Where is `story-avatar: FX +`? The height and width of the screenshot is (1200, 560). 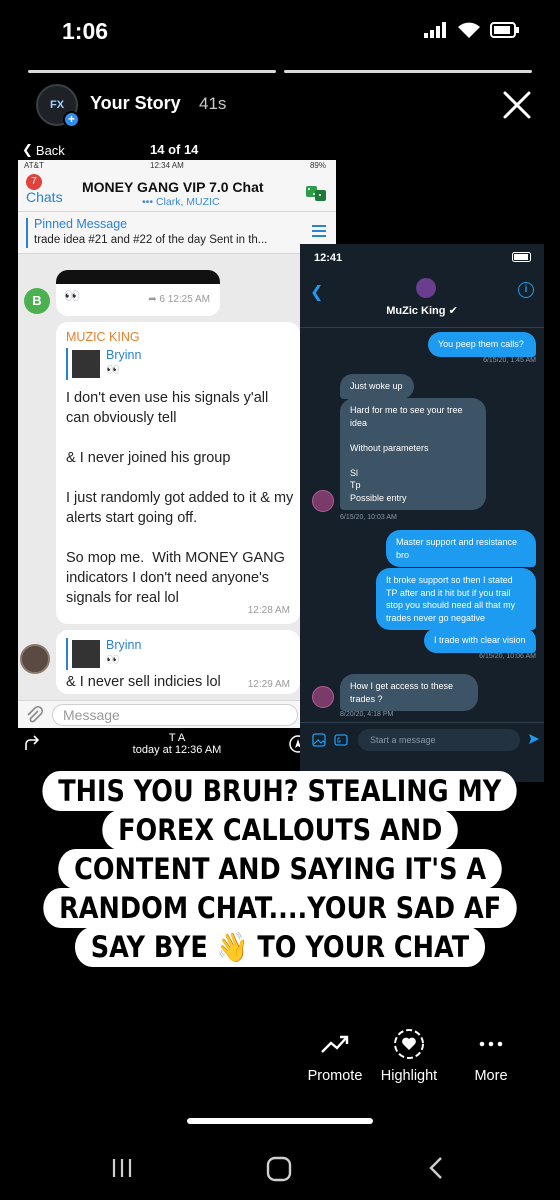 story-avatar: FX + is located at coordinates (58, 106).